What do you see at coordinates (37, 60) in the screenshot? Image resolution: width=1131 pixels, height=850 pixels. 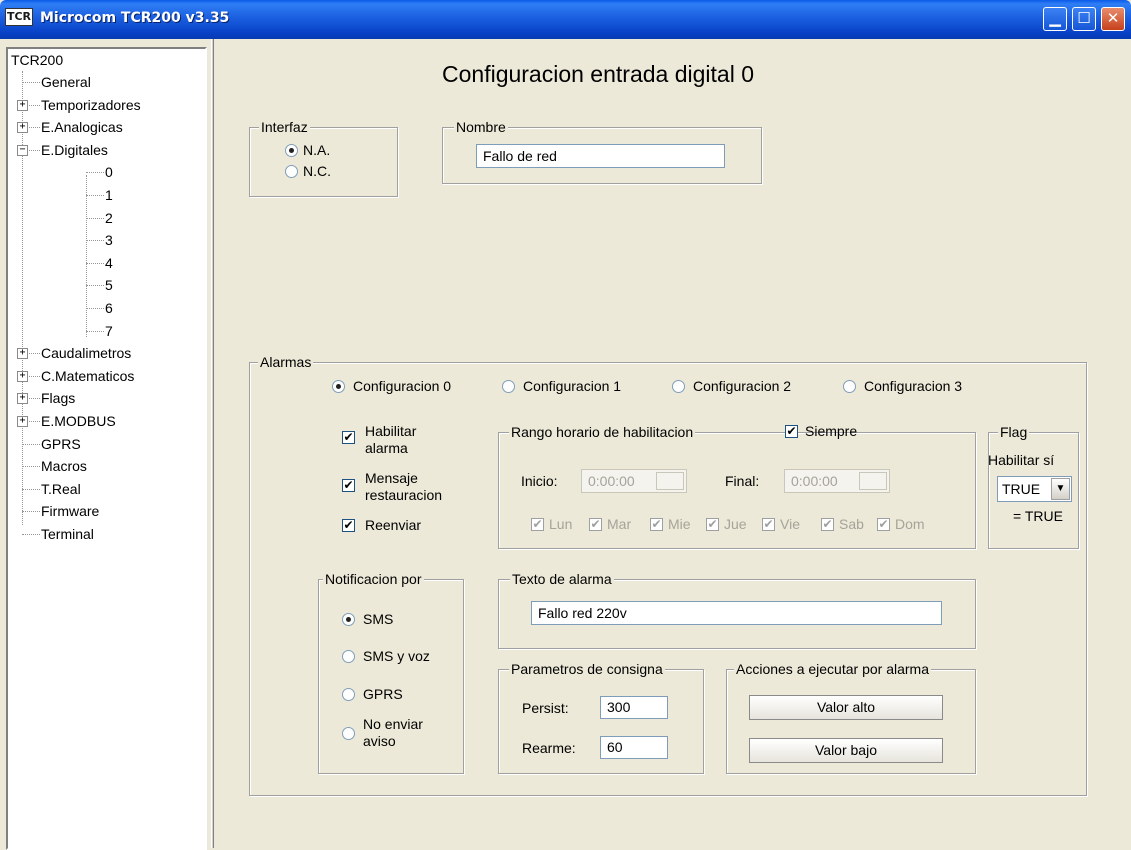 I see `tree-root: TCR200` at bounding box center [37, 60].